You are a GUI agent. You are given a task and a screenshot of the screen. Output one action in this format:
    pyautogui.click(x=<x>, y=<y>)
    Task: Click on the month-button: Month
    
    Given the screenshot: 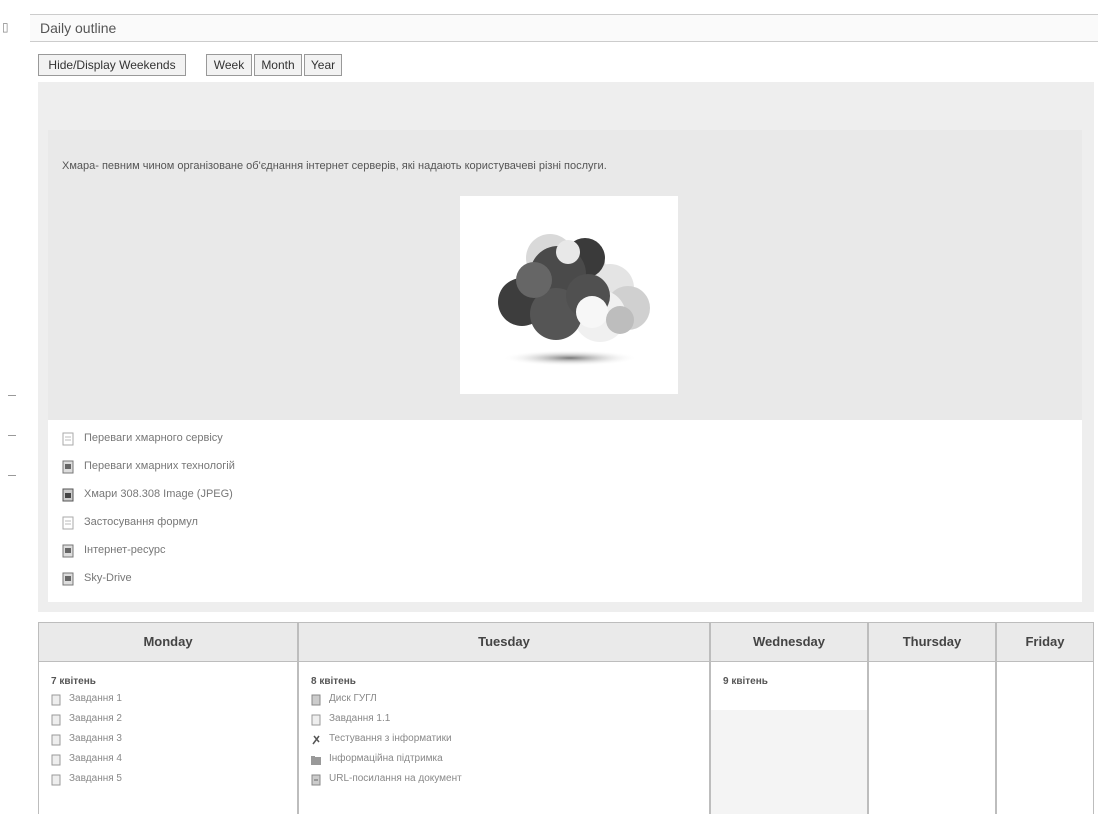 What is the action you would take?
    pyautogui.click(x=278, y=65)
    